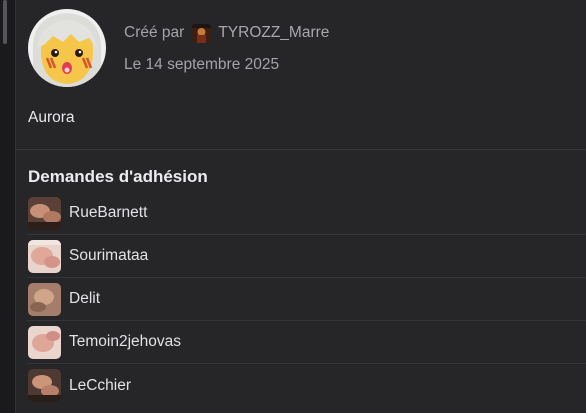 This screenshot has width=586, height=413. What do you see at coordinates (125, 342) in the screenshot?
I see `request-username: Temoin2jehovas` at bounding box center [125, 342].